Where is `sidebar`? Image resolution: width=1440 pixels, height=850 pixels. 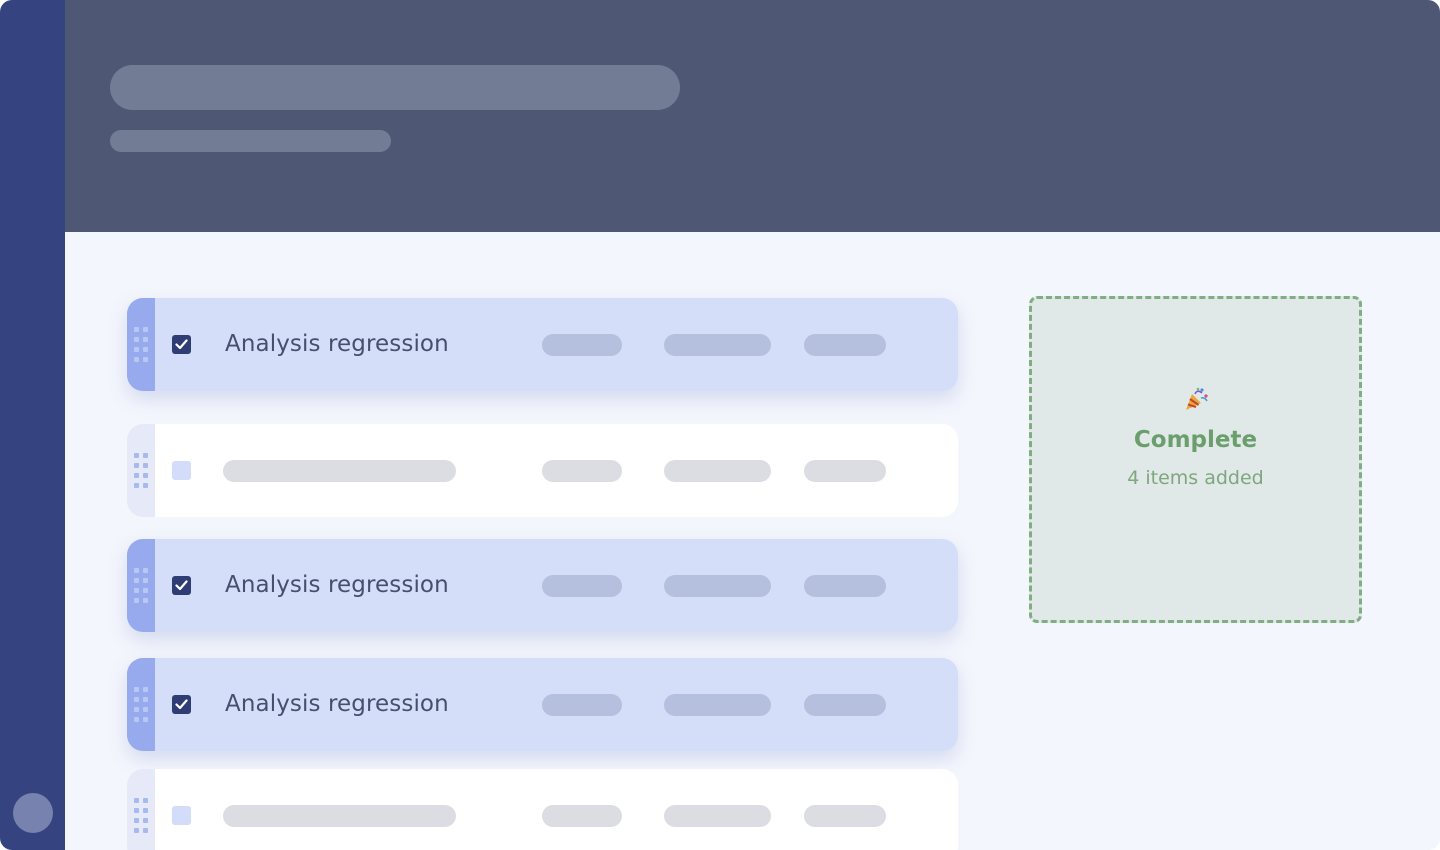 sidebar is located at coordinates (32, 425).